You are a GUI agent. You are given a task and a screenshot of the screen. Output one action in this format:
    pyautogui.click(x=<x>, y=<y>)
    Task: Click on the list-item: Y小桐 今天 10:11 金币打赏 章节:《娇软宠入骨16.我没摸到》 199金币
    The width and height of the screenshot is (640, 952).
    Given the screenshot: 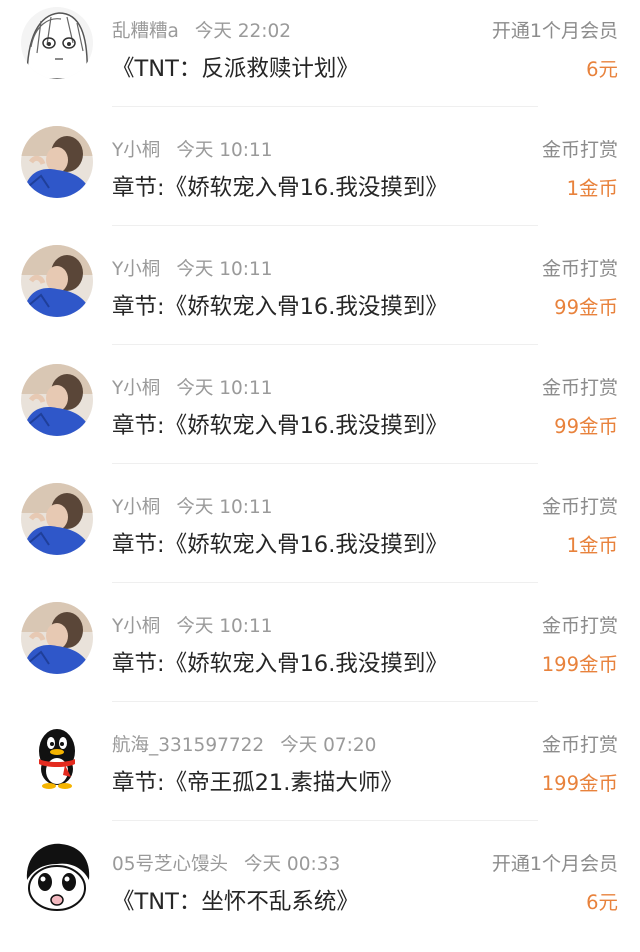 What is the action you would take?
    pyautogui.click(x=320, y=654)
    